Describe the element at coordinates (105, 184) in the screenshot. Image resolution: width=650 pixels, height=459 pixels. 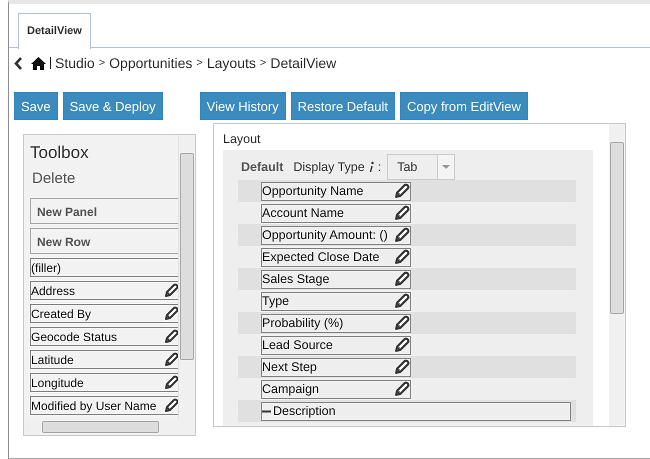
I see `delete-drop-zone: Delete` at that location.